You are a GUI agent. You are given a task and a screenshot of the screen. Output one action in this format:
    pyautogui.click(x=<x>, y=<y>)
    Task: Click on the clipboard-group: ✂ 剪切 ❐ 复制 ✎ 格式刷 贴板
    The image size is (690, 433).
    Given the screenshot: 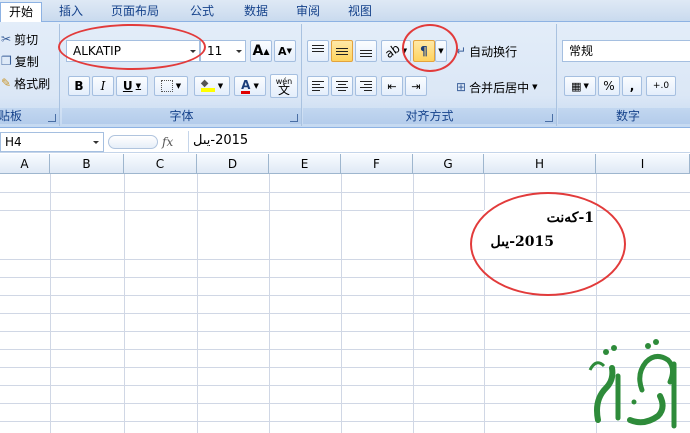 What is the action you would take?
    pyautogui.click(x=30, y=75)
    